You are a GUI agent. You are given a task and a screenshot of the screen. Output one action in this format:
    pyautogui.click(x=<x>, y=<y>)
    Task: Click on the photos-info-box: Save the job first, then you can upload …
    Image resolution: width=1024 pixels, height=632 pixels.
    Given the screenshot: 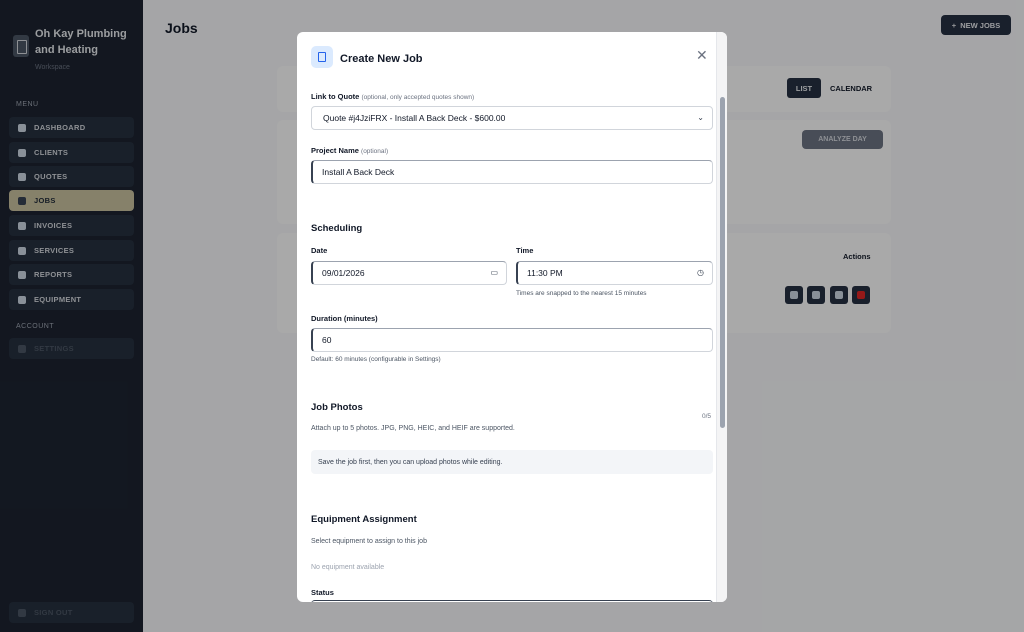 What is the action you would take?
    pyautogui.click(x=512, y=462)
    